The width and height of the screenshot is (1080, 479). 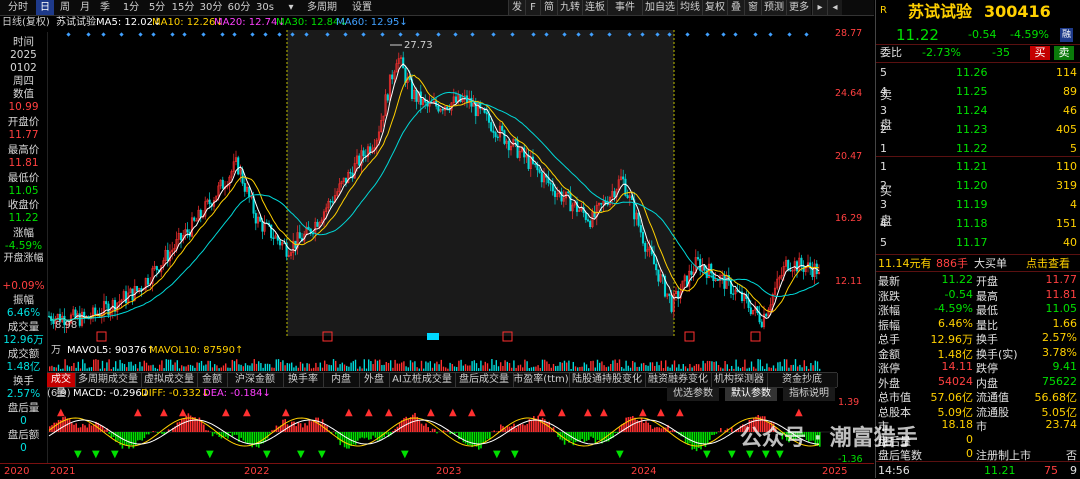 What do you see at coordinates (68, 34) in the screenshot?
I see `event-dot` at bounding box center [68, 34].